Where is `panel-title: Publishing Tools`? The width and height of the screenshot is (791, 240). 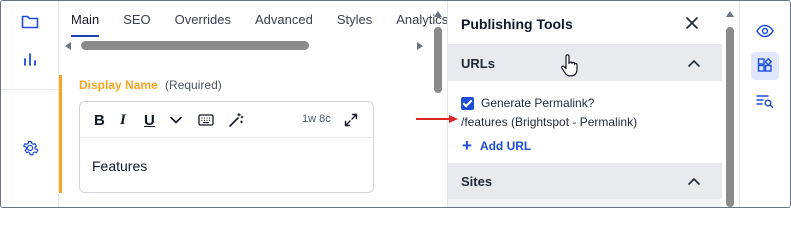 panel-title: Publishing Tools is located at coordinates (517, 24).